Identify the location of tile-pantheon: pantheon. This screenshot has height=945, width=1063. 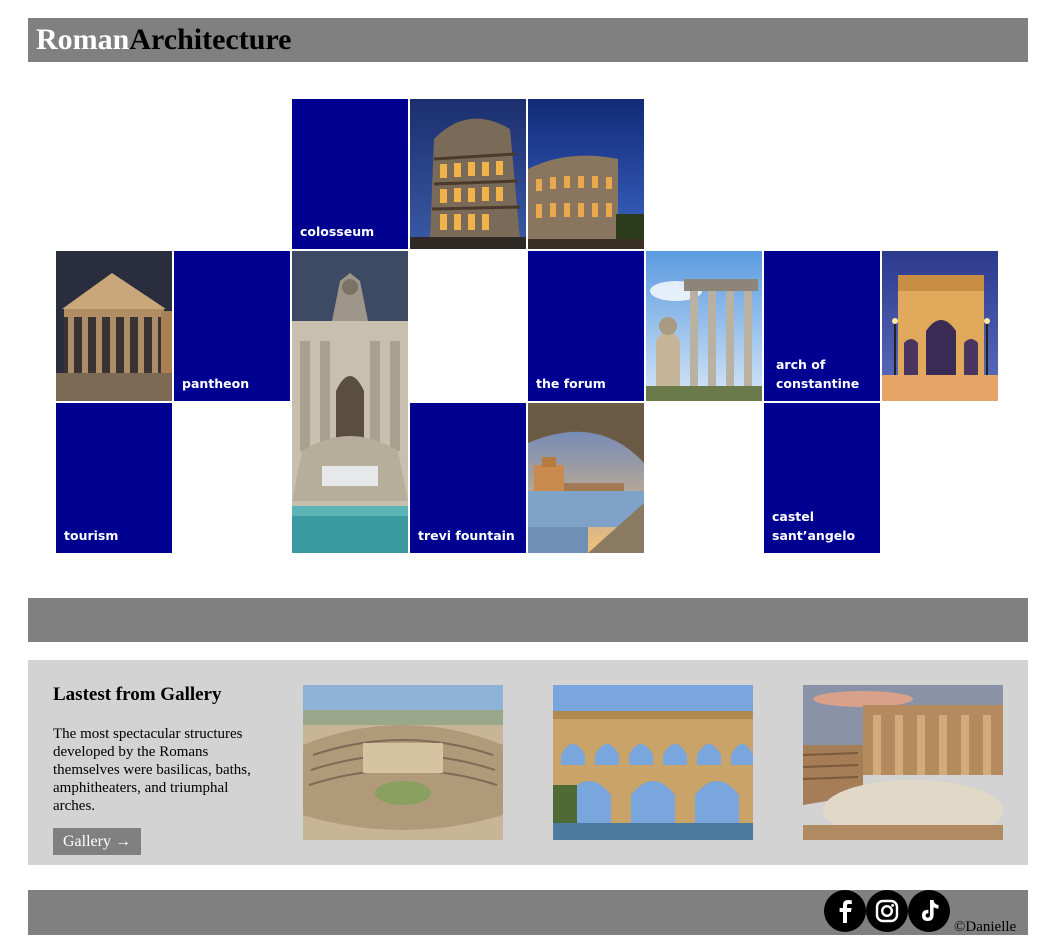
(232, 326).